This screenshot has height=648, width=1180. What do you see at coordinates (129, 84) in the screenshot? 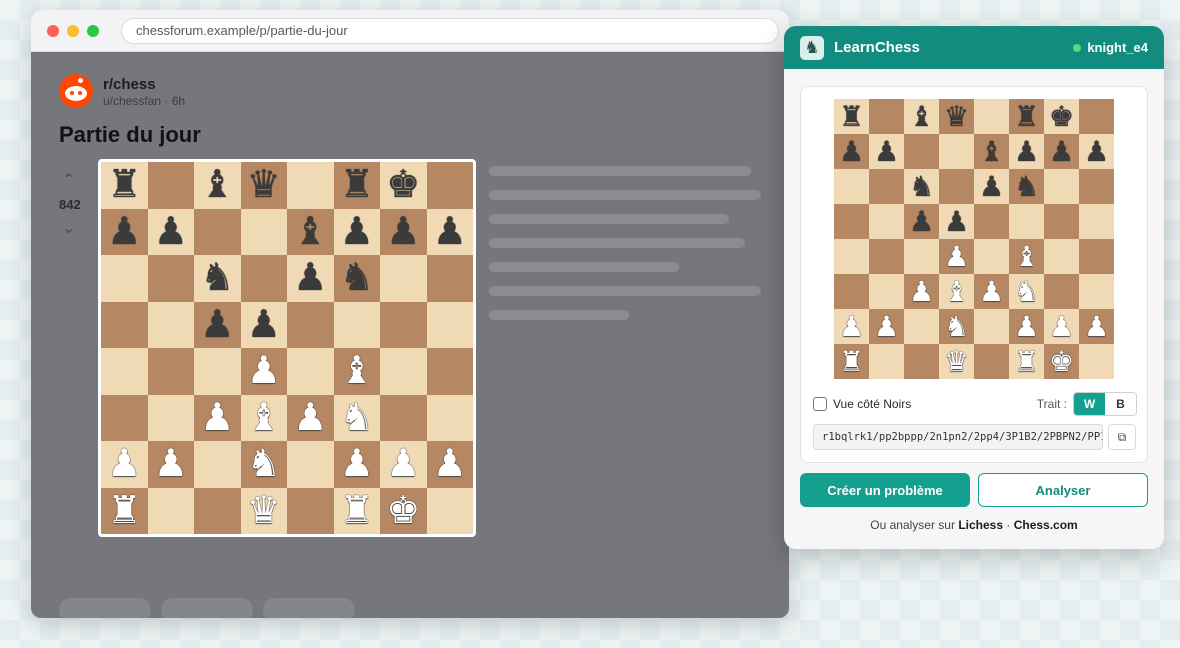
I see `subreddit-name: r/chess` at bounding box center [129, 84].